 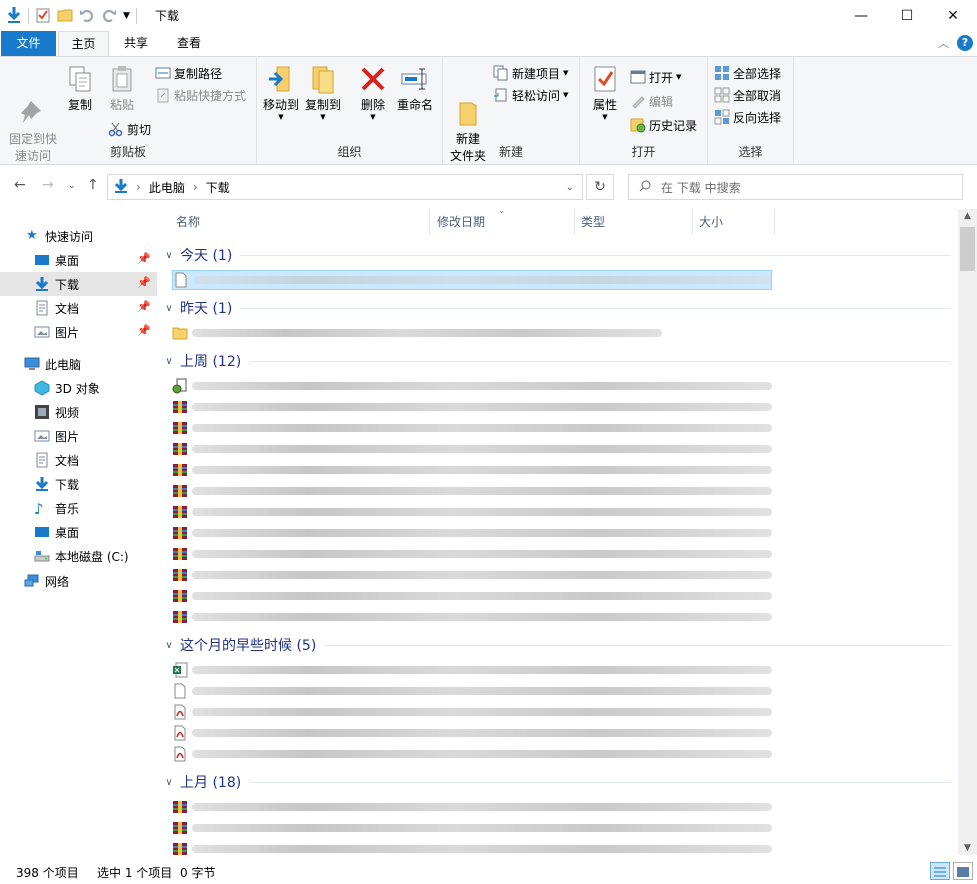 I want to click on select-none-button: 全部取消, so click(x=747, y=95).